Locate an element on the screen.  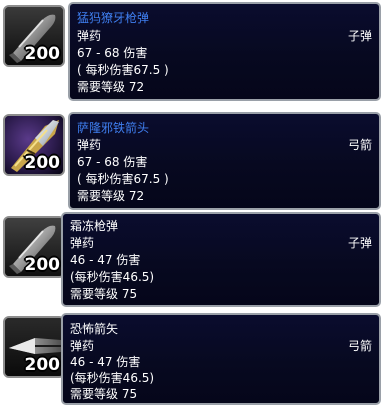
item-name: 恐怖箭矢 is located at coordinates (94, 329).